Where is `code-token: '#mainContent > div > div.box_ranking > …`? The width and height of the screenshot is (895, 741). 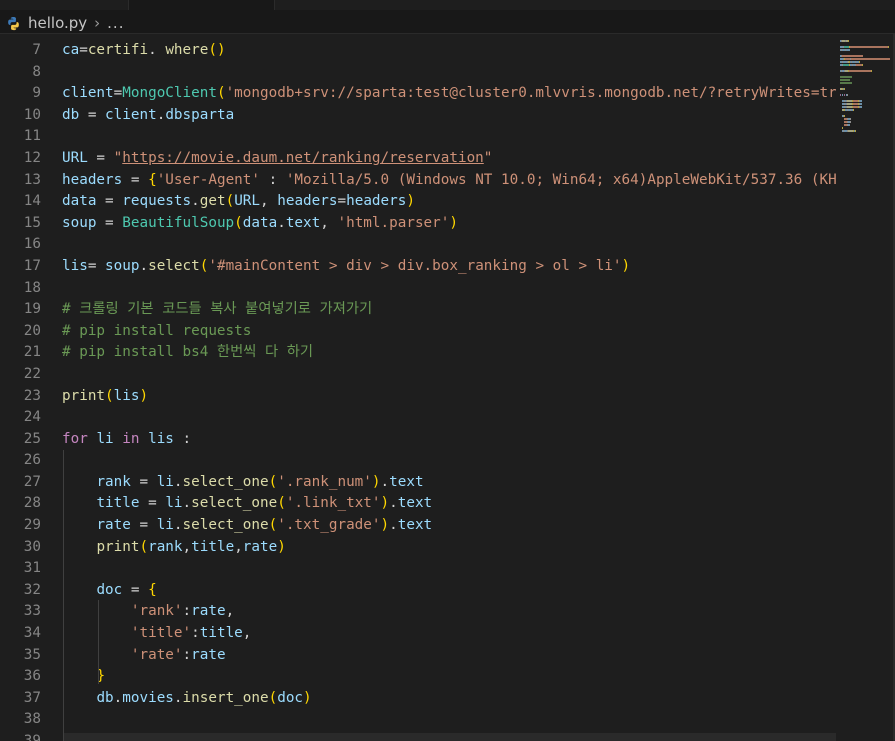
code-token: '#mainContent > div > div.box_ranking > … is located at coordinates (415, 265).